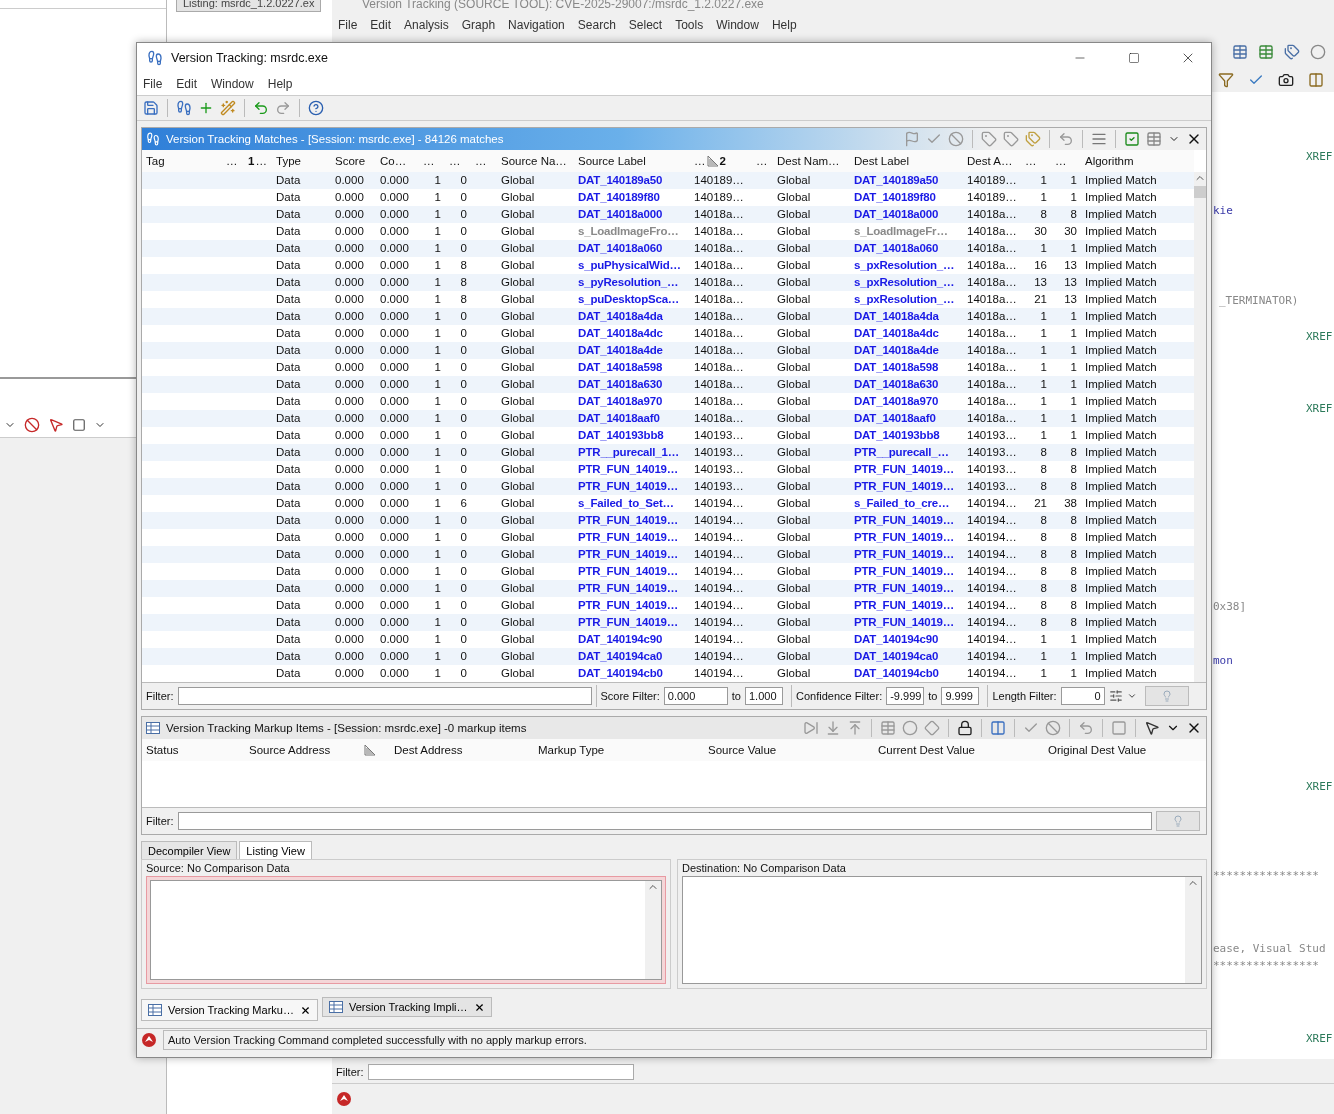 The height and width of the screenshot is (1114, 1334). What do you see at coordinates (249, 6) in the screenshot?
I see `listing-tab: Listing: msrdc_1.2.0227.ex` at bounding box center [249, 6].